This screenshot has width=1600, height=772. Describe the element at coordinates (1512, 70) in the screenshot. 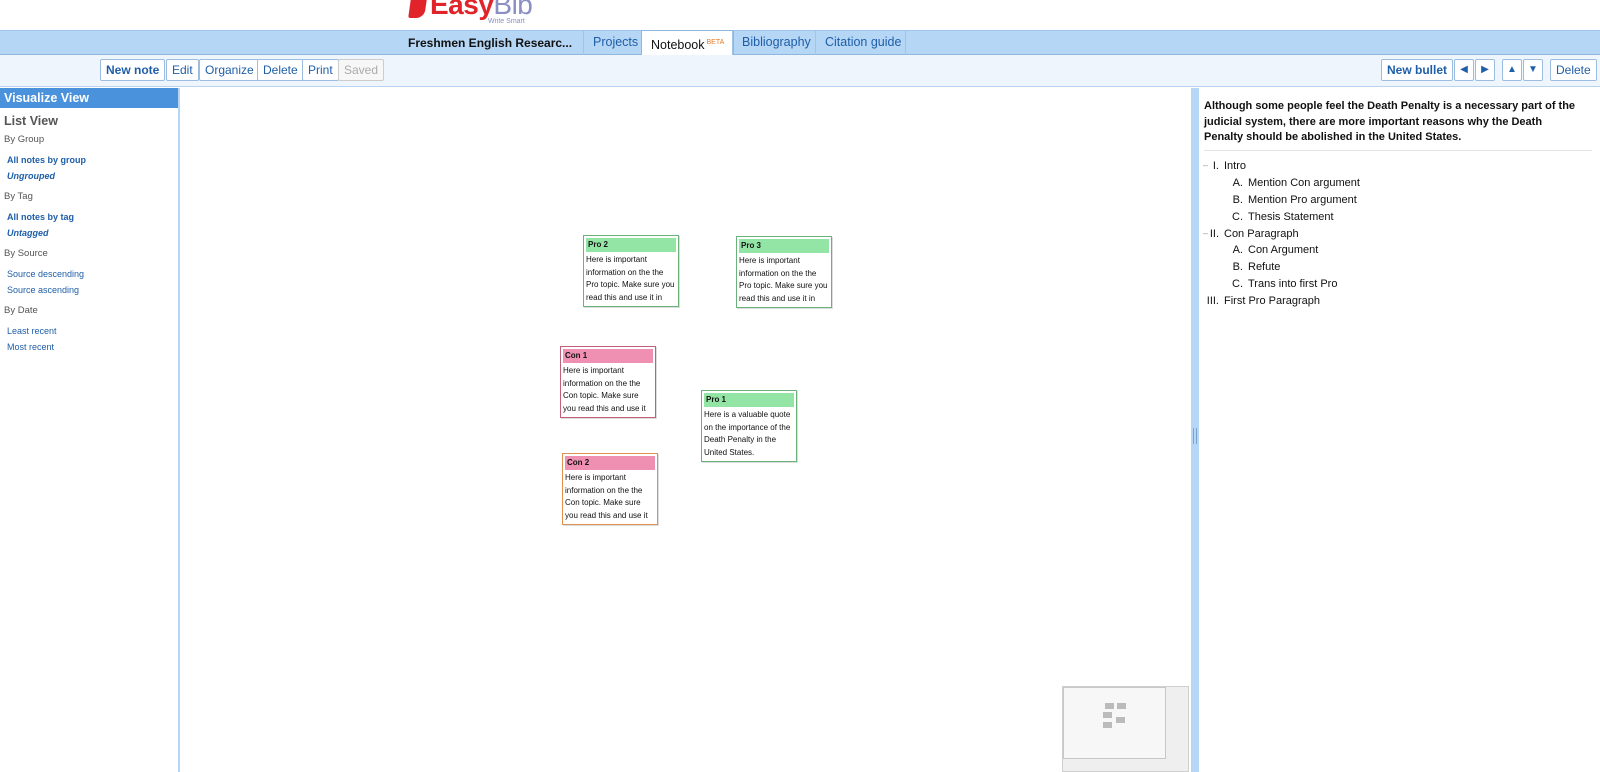

I see `move-up-icon: ▲` at that location.